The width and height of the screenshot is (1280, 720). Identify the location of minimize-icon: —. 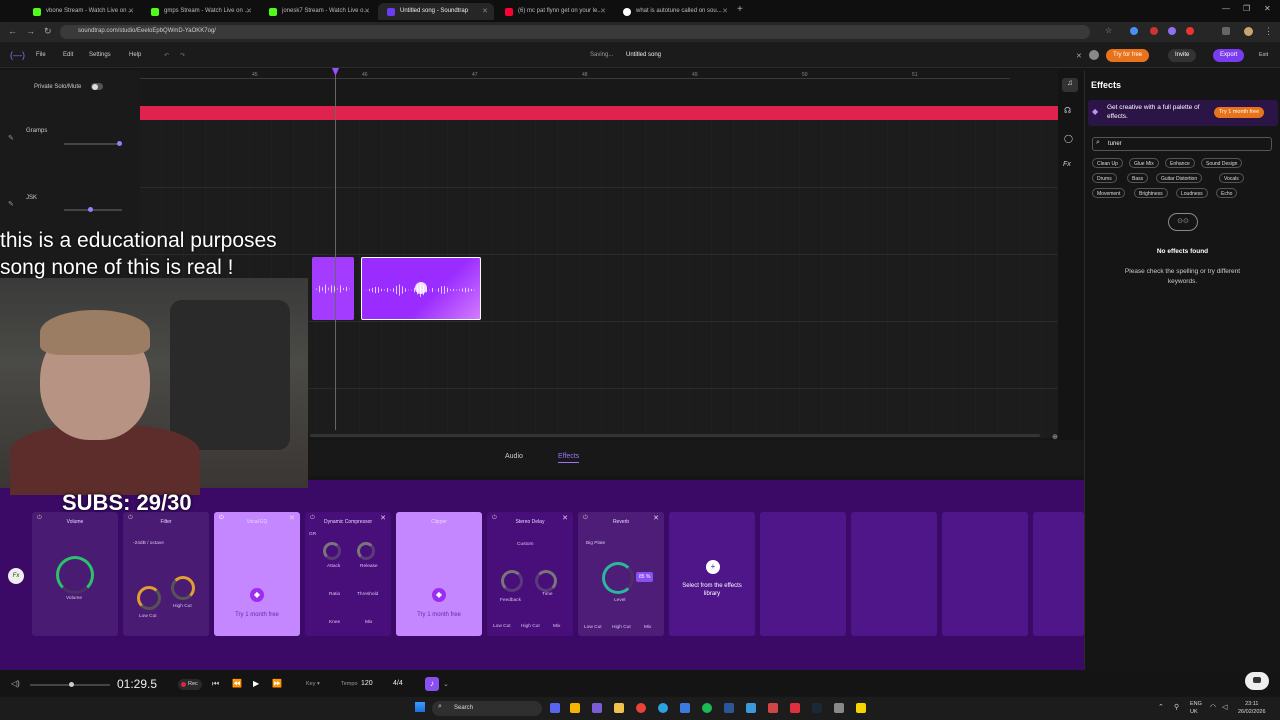
(1226, 8).